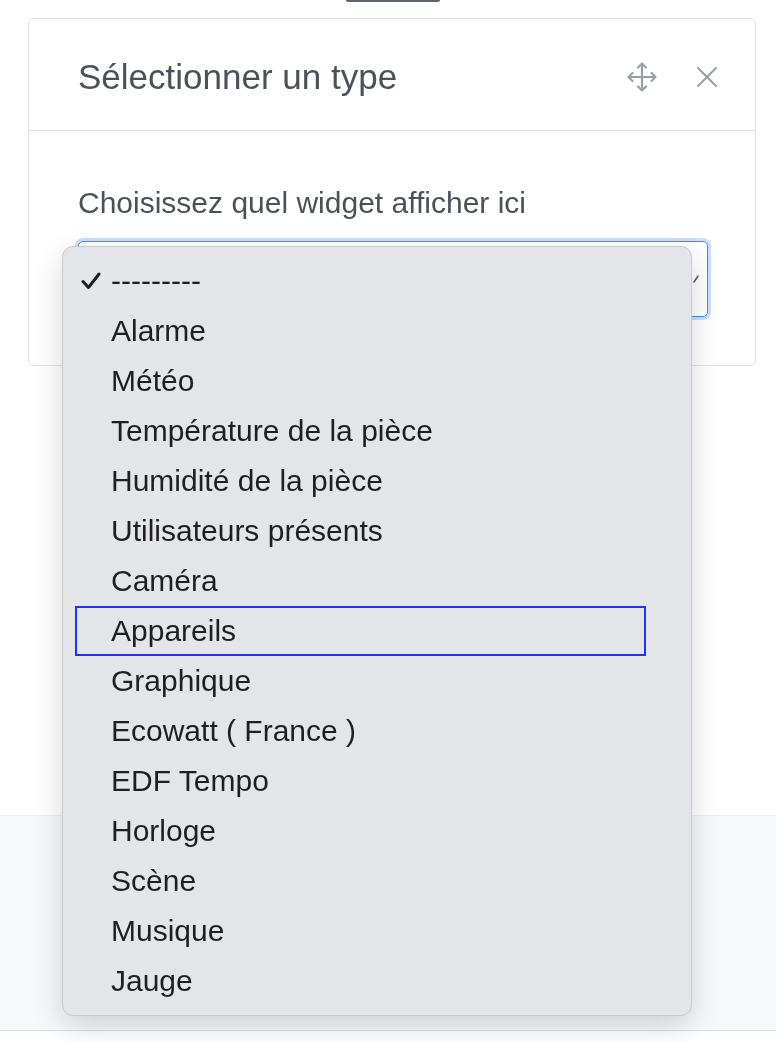  I want to click on dropdown-option: Caméra, so click(360, 581).